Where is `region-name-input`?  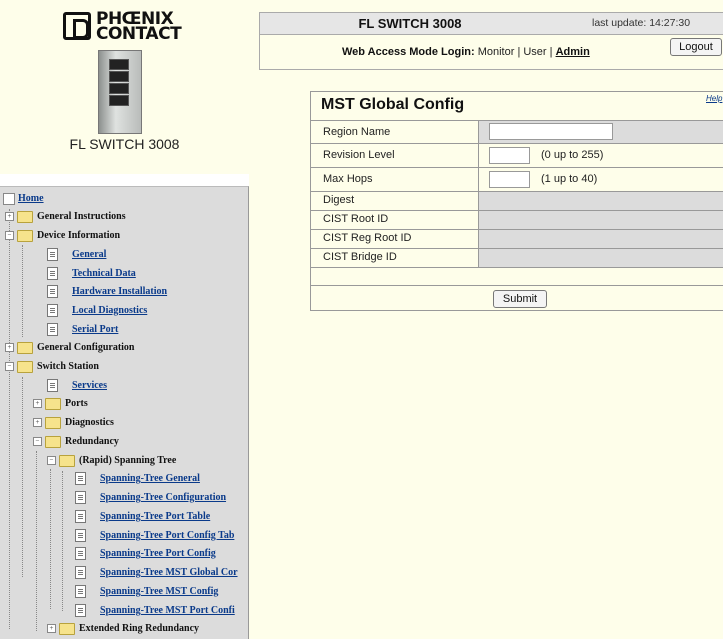
region-name-input is located at coordinates (551, 131).